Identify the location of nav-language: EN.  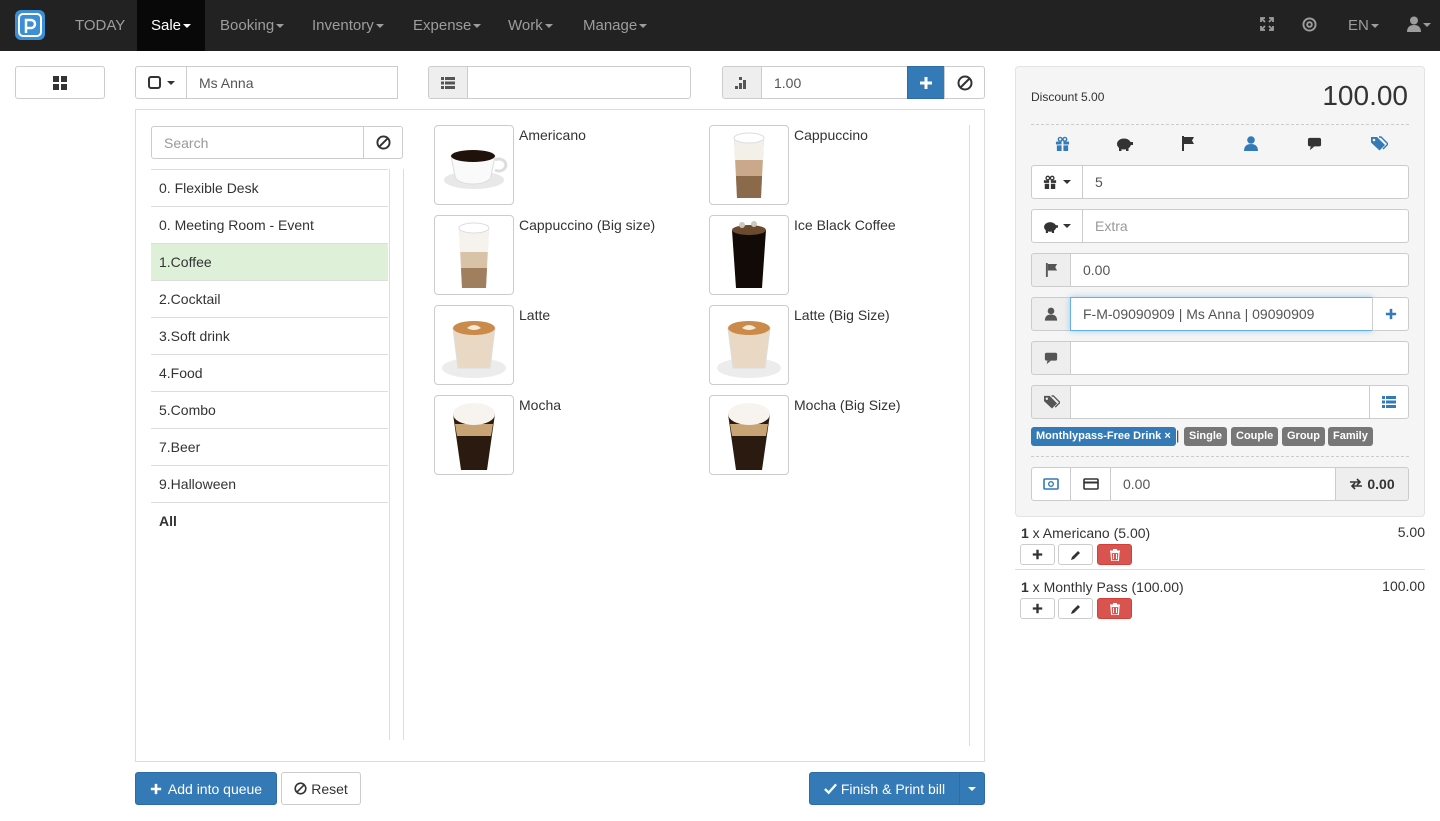
(1363, 25).